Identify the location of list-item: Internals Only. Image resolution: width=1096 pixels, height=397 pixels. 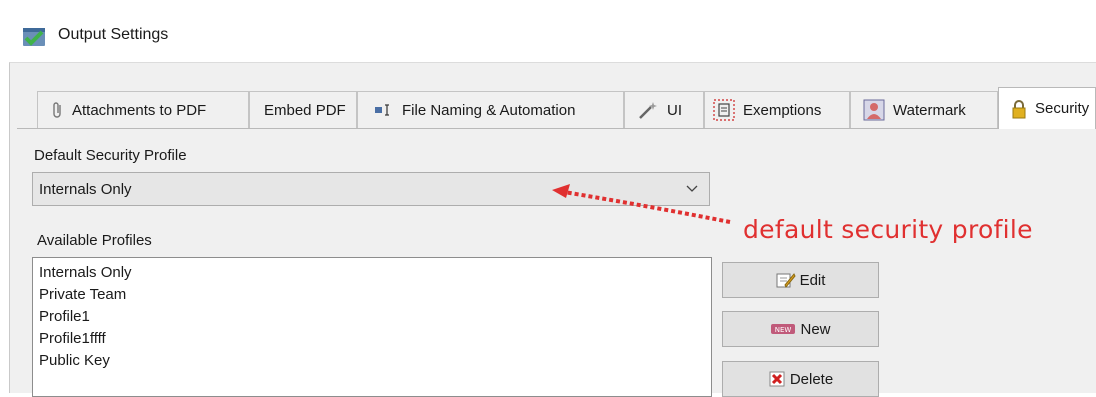
(375, 273).